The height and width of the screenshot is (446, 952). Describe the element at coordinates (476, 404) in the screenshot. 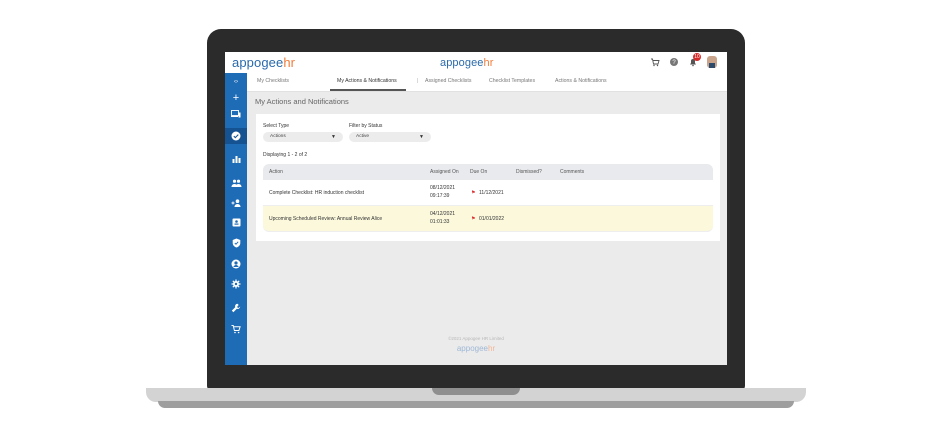

I see `laptop-base-edge` at that location.